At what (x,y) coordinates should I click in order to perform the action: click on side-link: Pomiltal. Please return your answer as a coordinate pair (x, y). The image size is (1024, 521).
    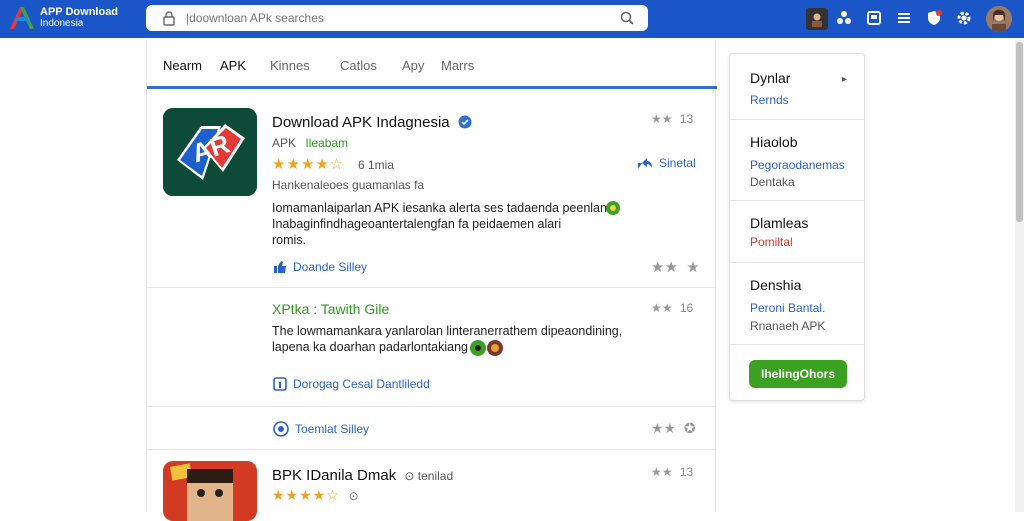
    Looking at the image, I should click on (771, 242).